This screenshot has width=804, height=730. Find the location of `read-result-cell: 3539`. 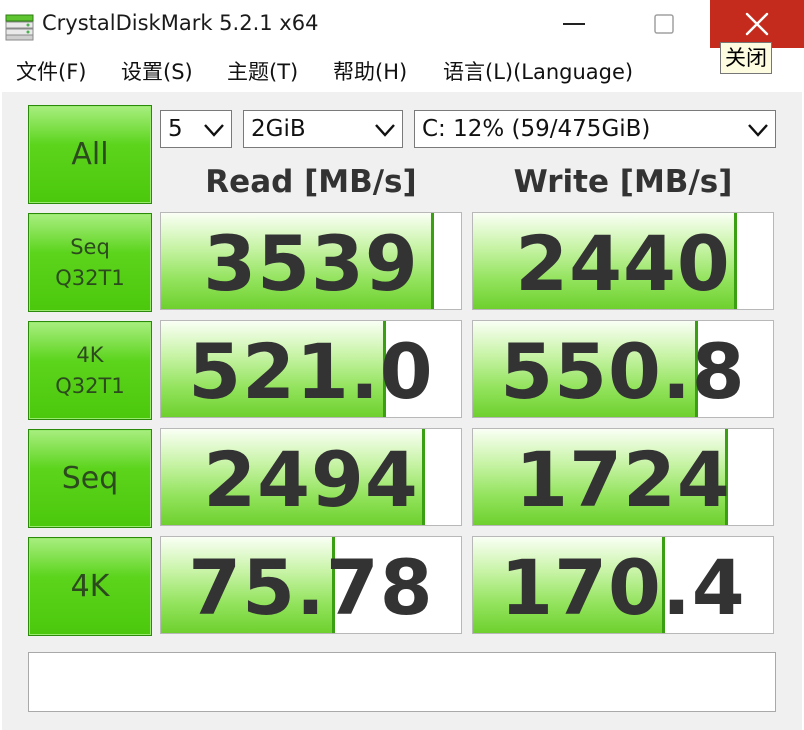

read-result-cell: 3539 is located at coordinates (311, 261).